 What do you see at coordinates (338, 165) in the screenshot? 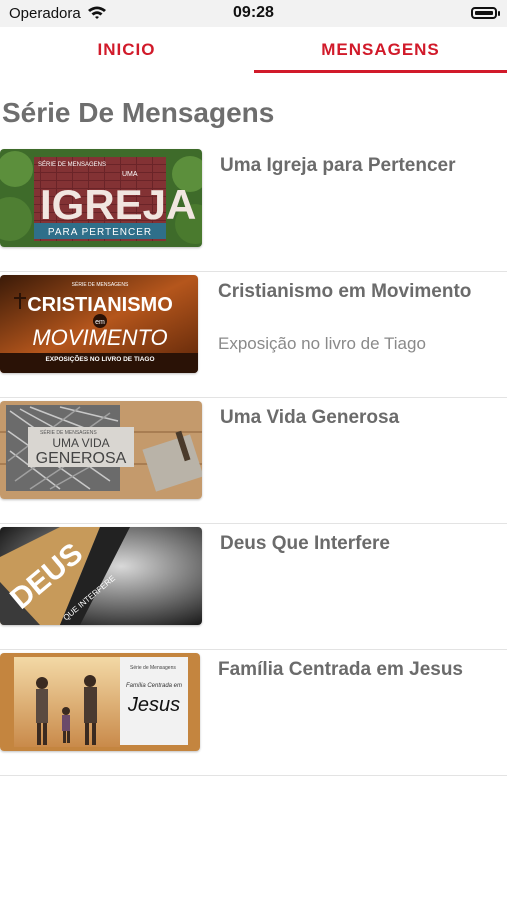
I see `series-title: Uma Igreja para Pertencer` at bounding box center [338, 165].